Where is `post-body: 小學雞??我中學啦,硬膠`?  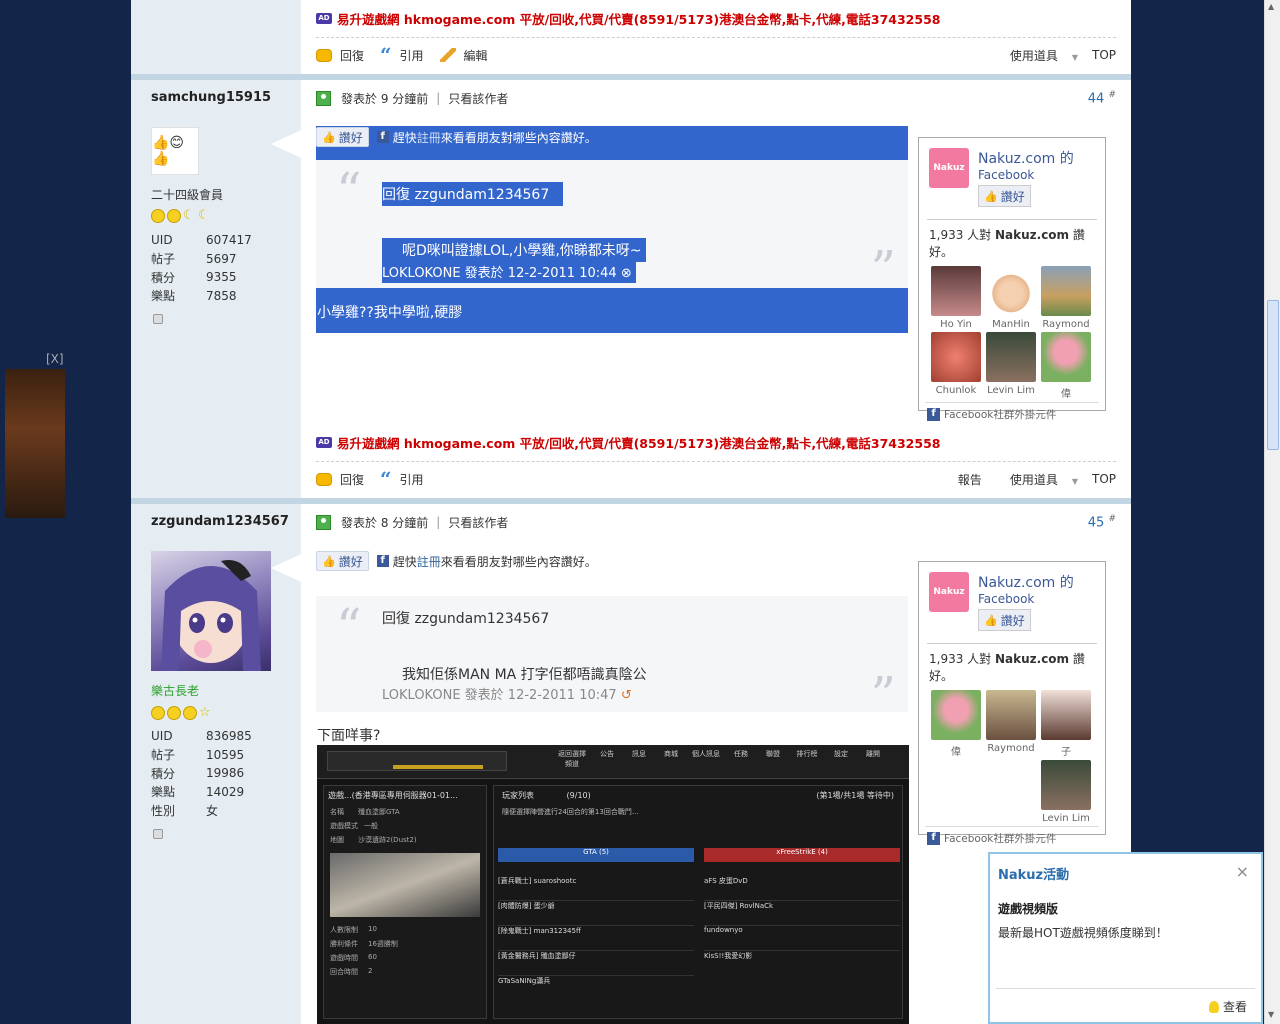
post-body: 小學雞??我中學啦,硬膠 is located at coordinates (390, 313).